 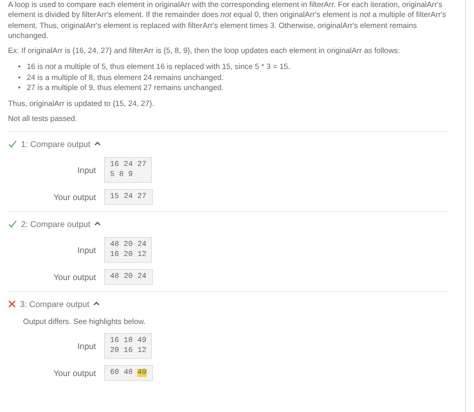 What do you see at coordinates (12, 304) in the screenshot?
I see `cross-icon` at bounding box center [12, 304].